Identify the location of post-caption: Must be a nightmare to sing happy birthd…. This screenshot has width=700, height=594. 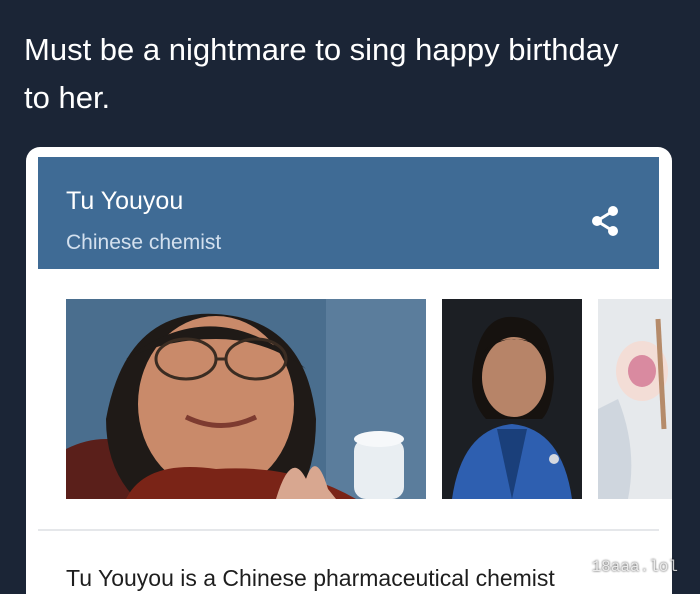
(321, 73).